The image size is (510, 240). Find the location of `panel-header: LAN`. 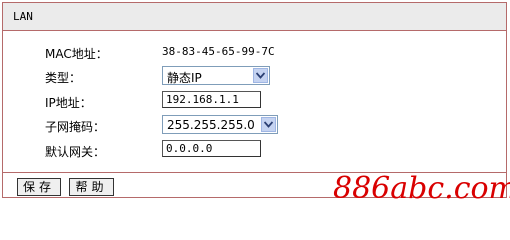

panel-header: LAN is located at coordinates (254, 17).